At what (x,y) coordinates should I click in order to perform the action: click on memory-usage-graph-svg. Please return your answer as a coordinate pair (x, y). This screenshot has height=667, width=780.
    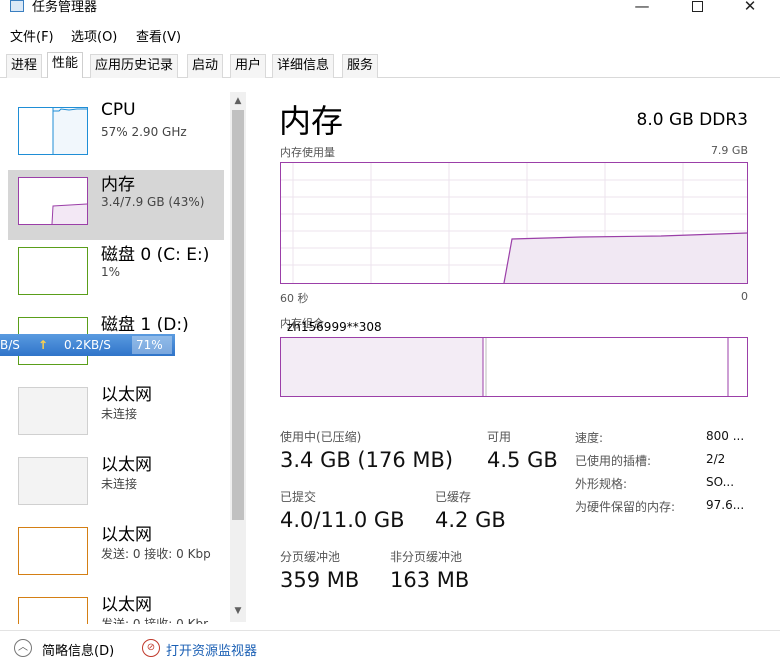
    Looking at the image, I should click on (514, 223).